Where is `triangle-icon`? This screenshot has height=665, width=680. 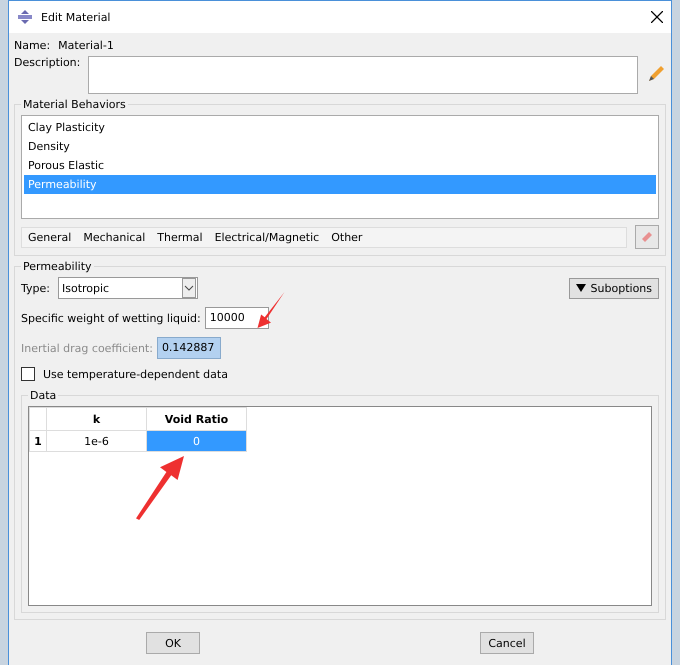
triangle-icon is located at coordinates (581, 288).